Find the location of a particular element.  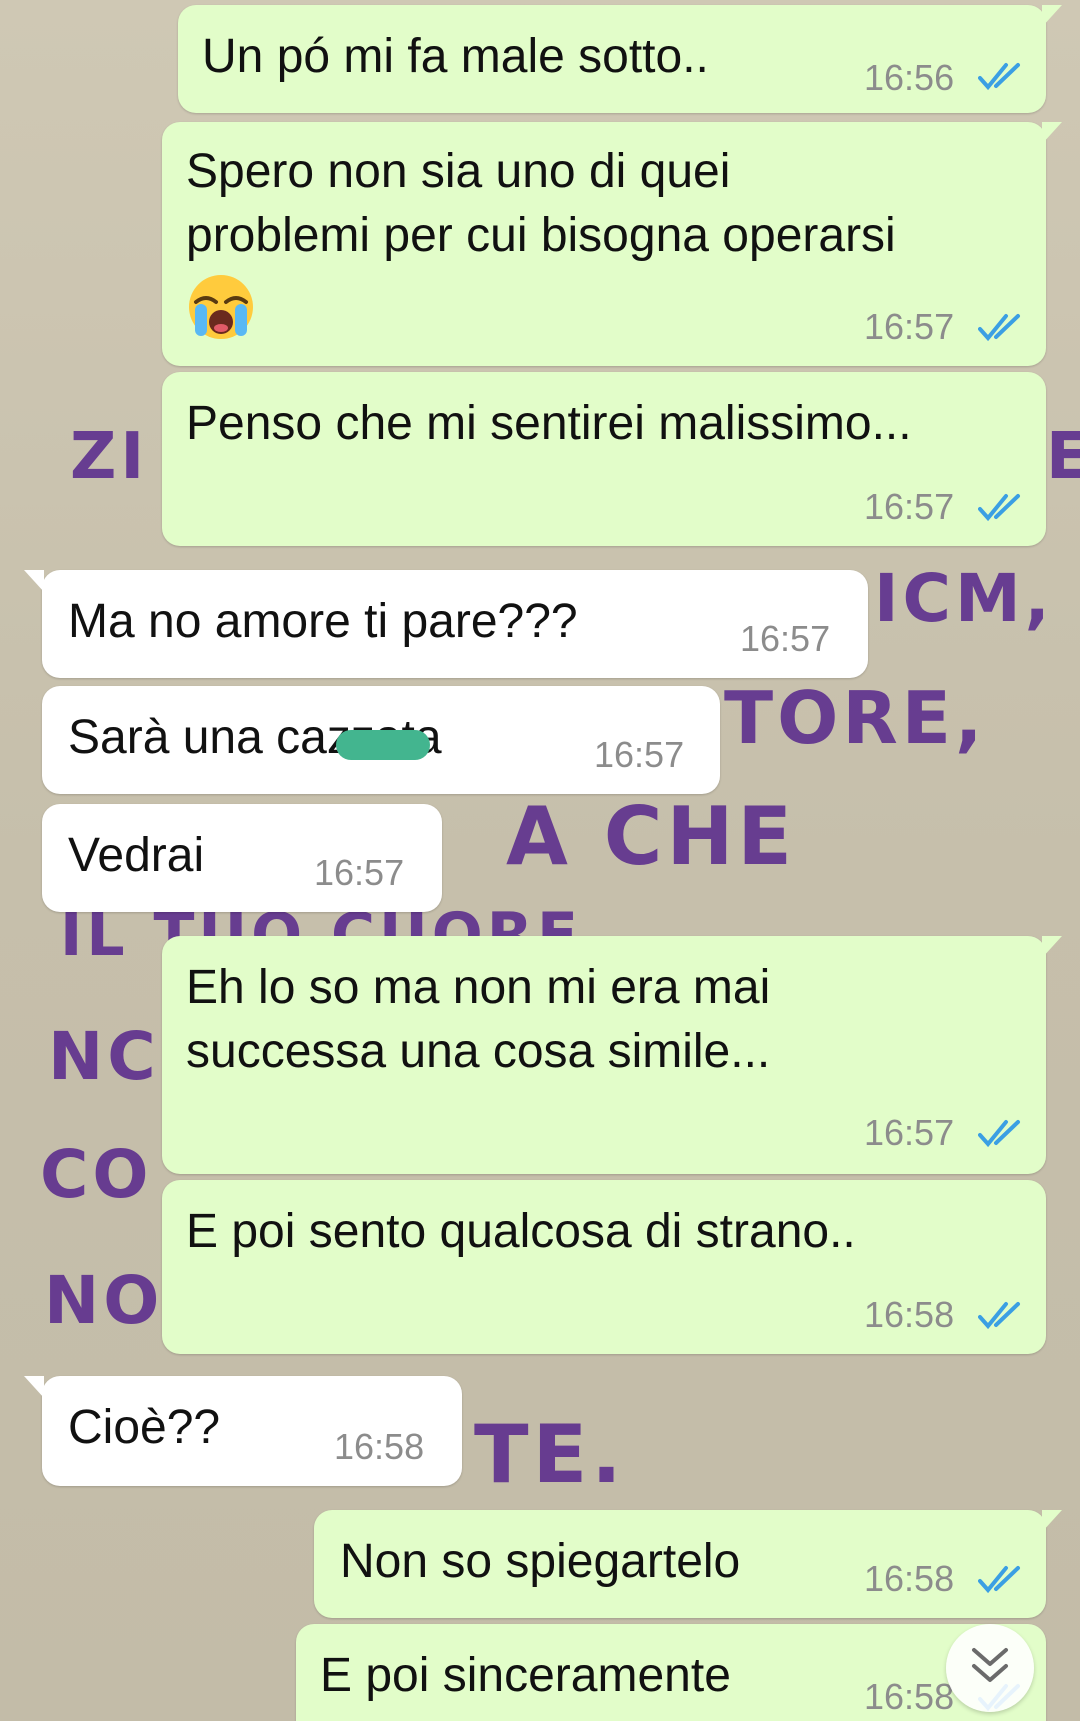

message-text: Un pó mi fa male sotto.. is located at coordinates (455, 56).